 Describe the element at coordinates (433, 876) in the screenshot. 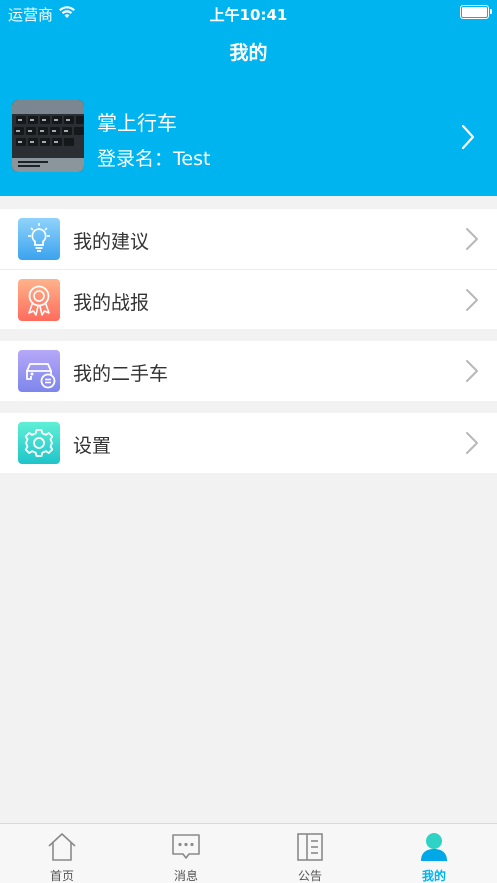

I see `tab-label: 我的` at that location.